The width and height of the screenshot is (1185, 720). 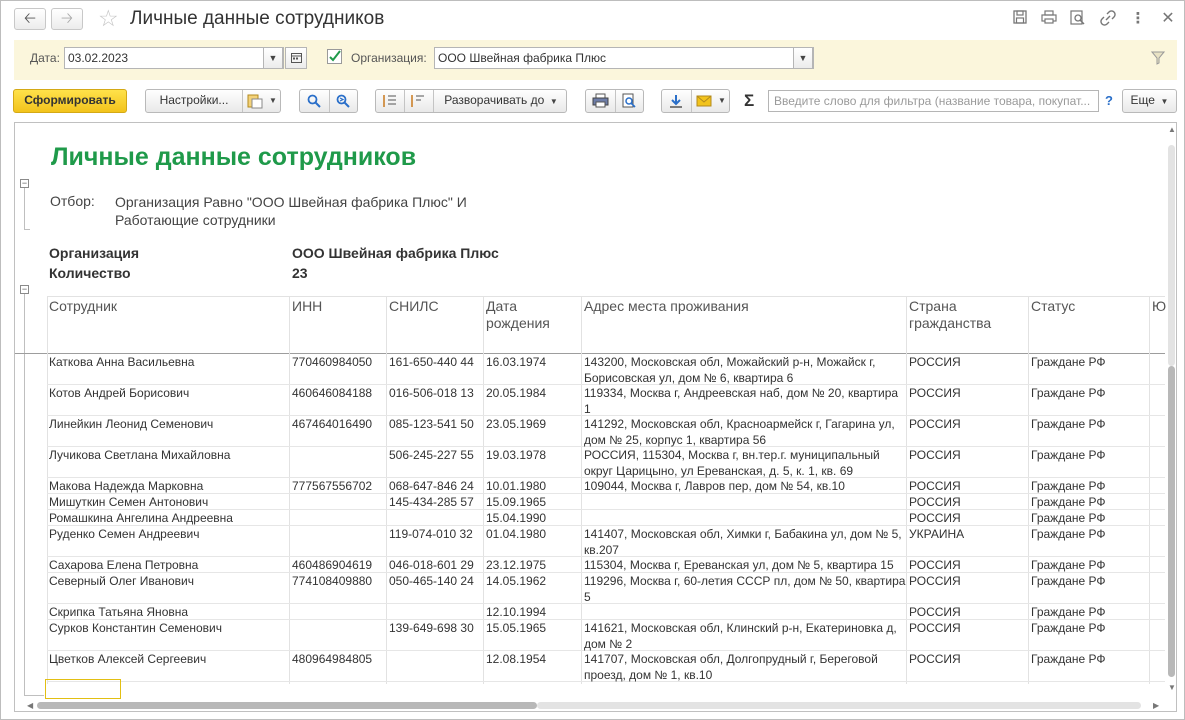 I want to click on horizontal-scrollbar: ◀ ▶, so click(x=593, y=705).